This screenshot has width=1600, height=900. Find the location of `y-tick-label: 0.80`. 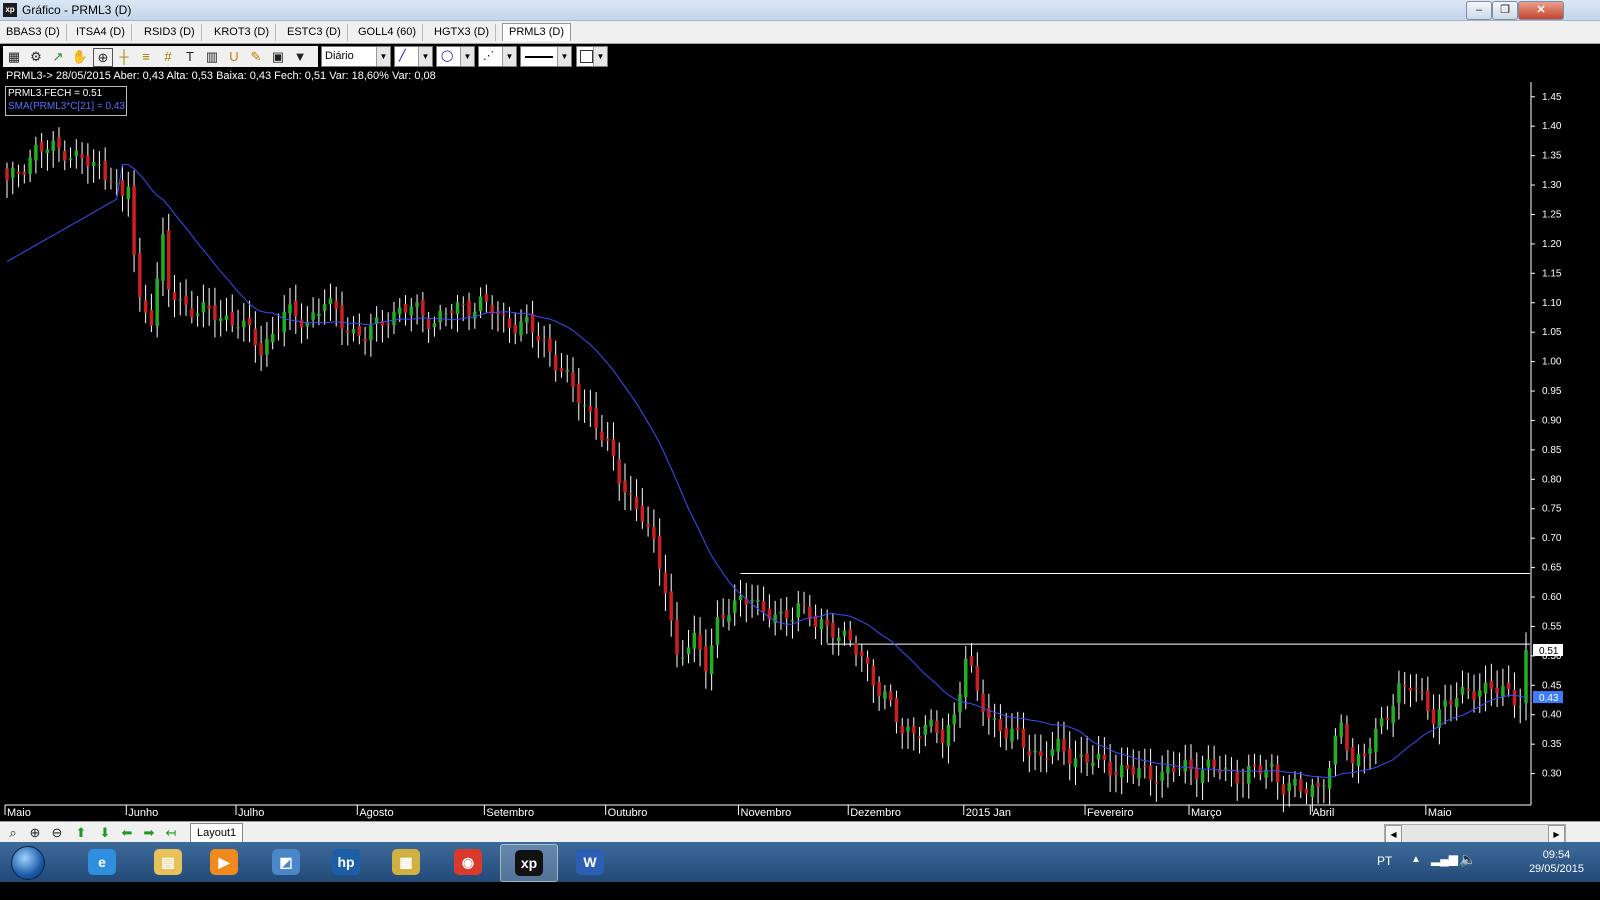

y-tick-label: 0.80 is located at coordinates (1552, 479).